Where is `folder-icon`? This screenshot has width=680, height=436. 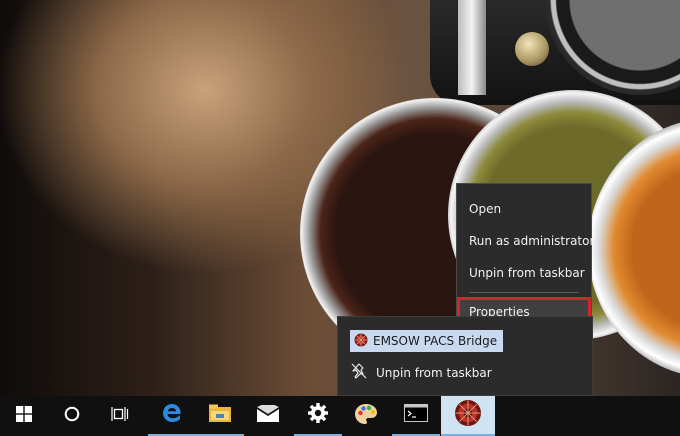 folder-icon is located at coordinates (220, 415).